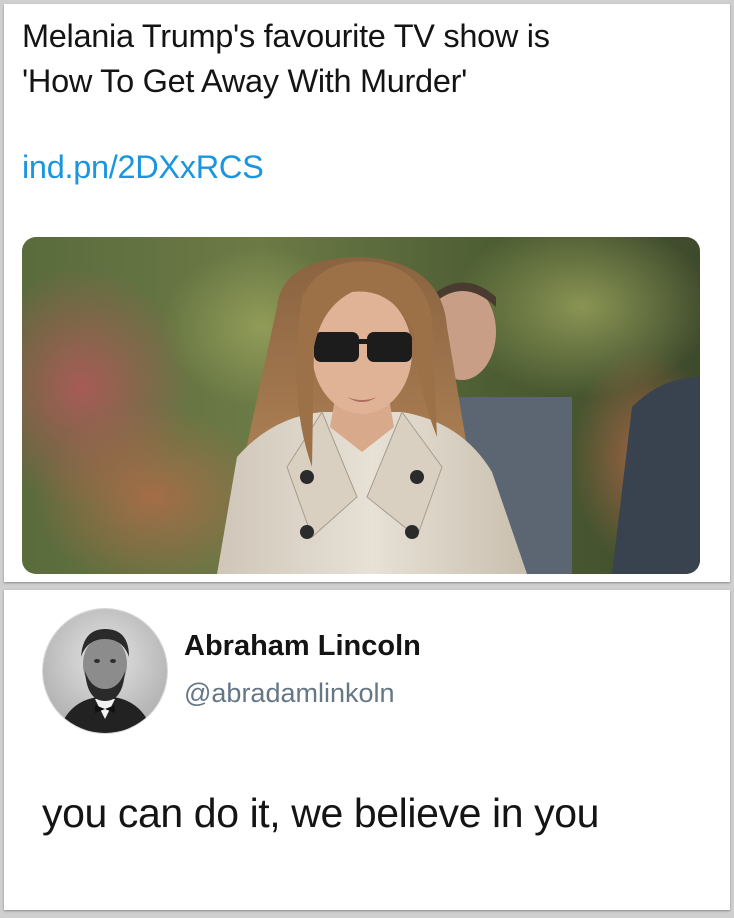 The image size is (734, 918). I want to click on tweet-text-line-2: 'How To Get Away With Murder', so click(245, 81).